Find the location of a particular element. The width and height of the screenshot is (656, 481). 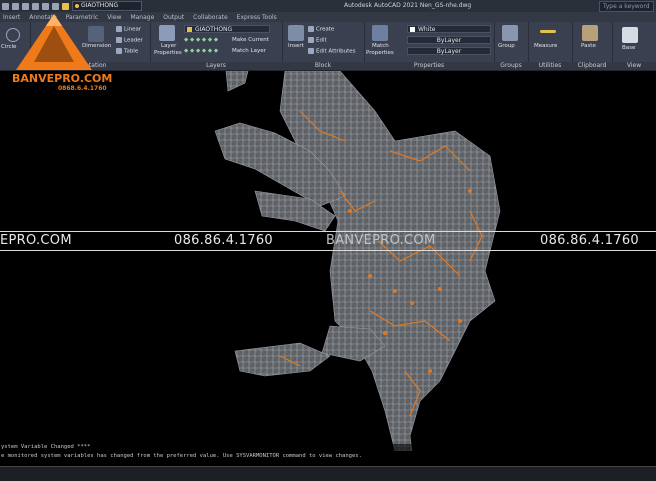

layer-dropdown-value: GIAOTHONG is located at coordinates (214, 29).